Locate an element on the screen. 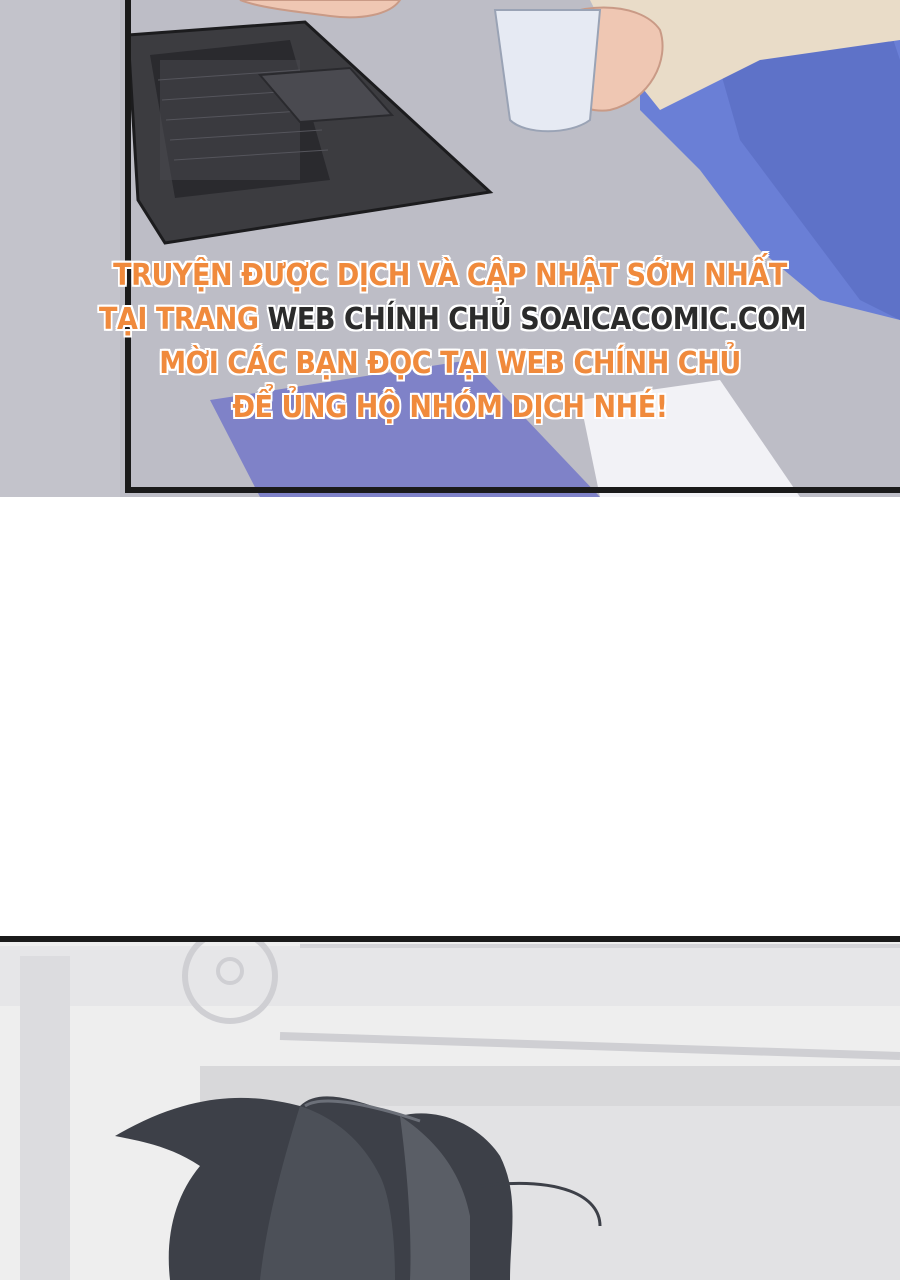 This screenshot has width=900, height=1280. watermark-site-name: WEB CHÍNH CHỦ SOAICACOMIC.COM is located at coordinates (537, 319).